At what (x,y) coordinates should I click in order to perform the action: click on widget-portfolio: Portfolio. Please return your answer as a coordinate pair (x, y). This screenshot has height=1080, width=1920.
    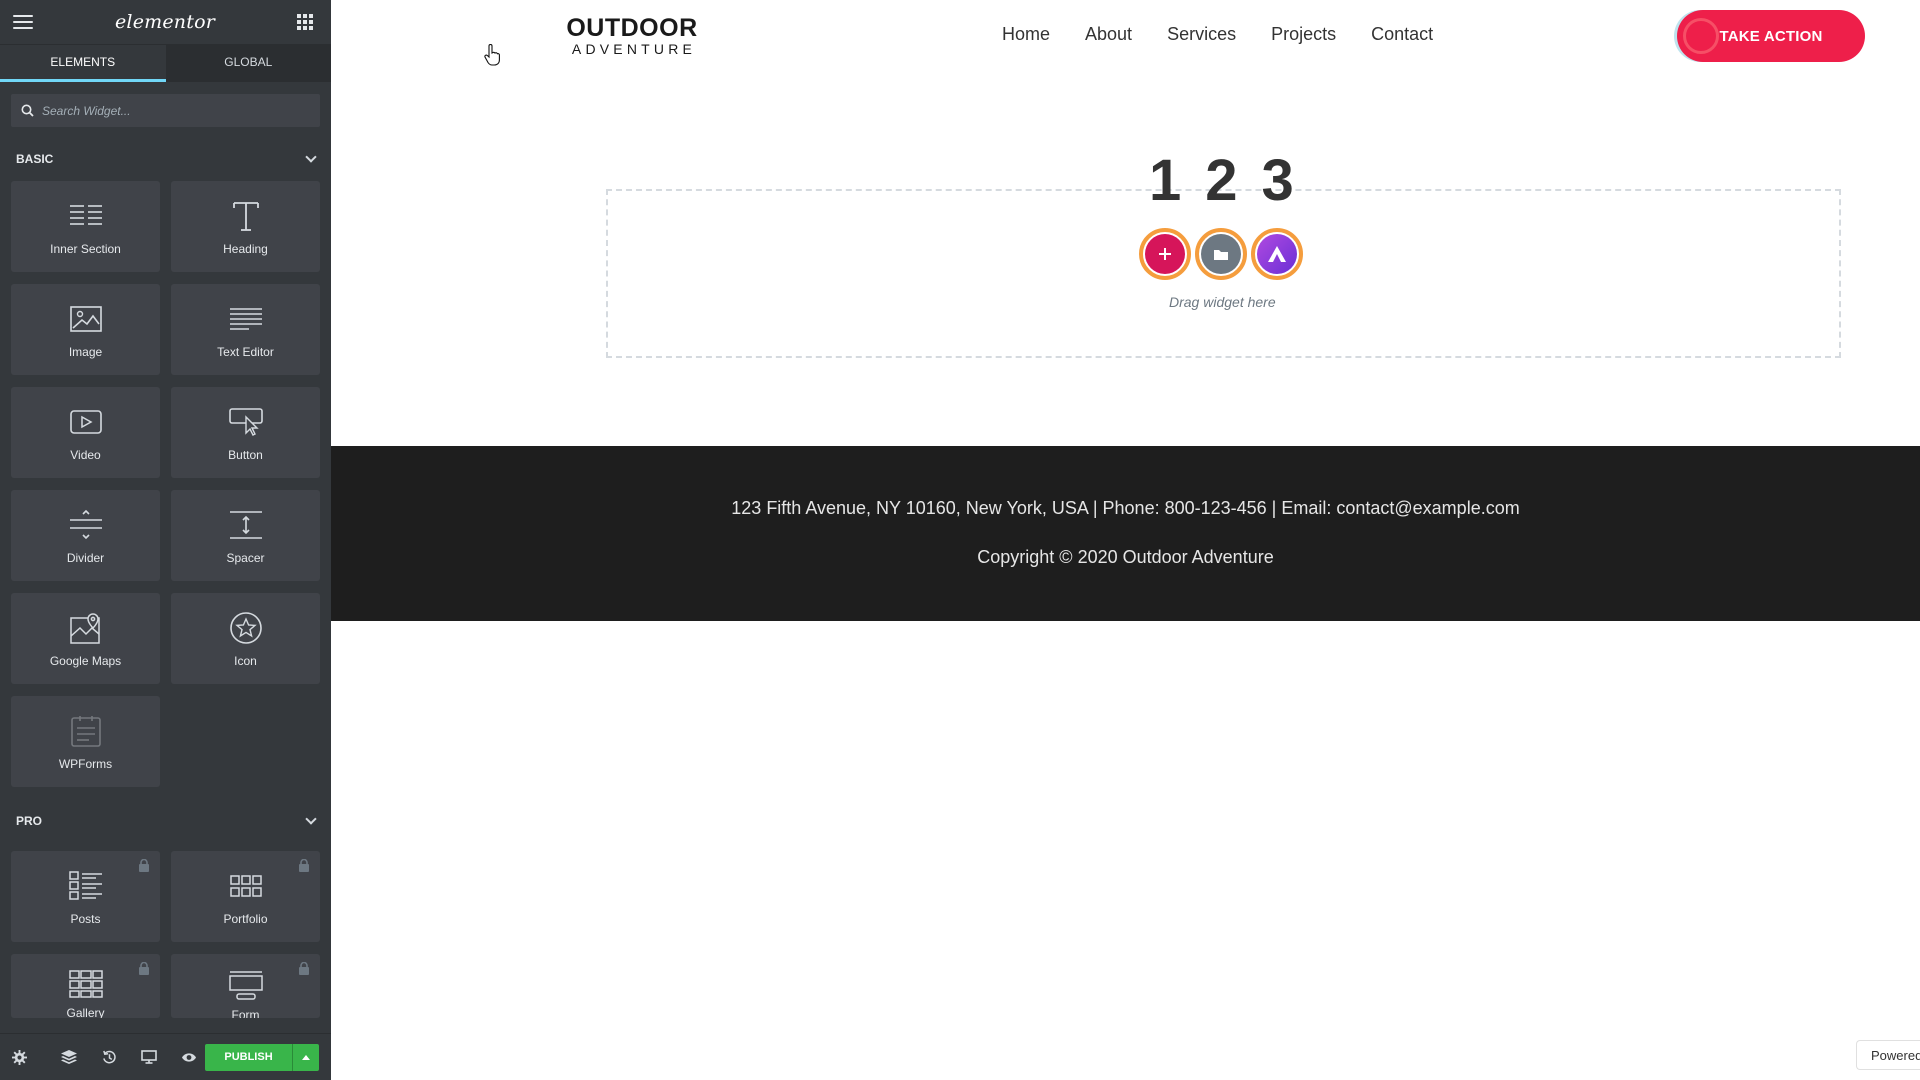
    Looking at the image, I should click on (245, 896).